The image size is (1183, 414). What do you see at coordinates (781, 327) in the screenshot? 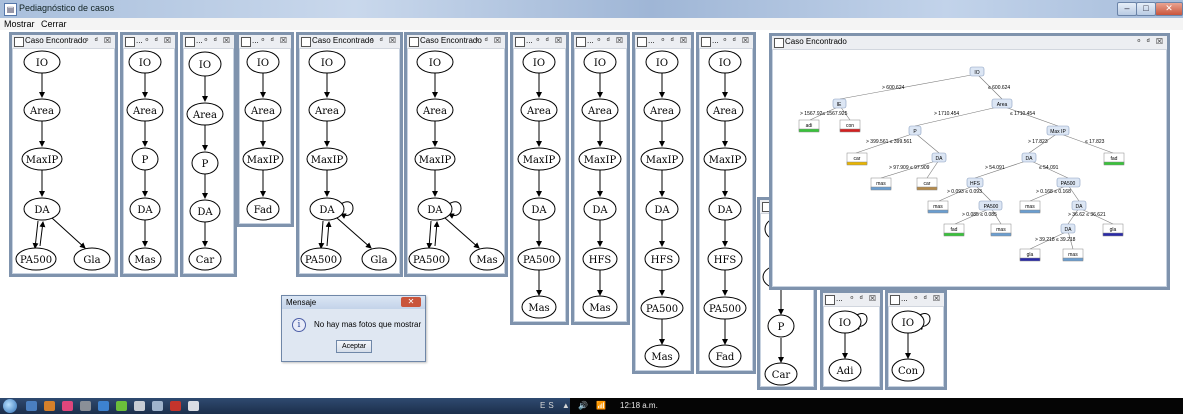
I see `node-p: P` at bounding box center [781, 327].